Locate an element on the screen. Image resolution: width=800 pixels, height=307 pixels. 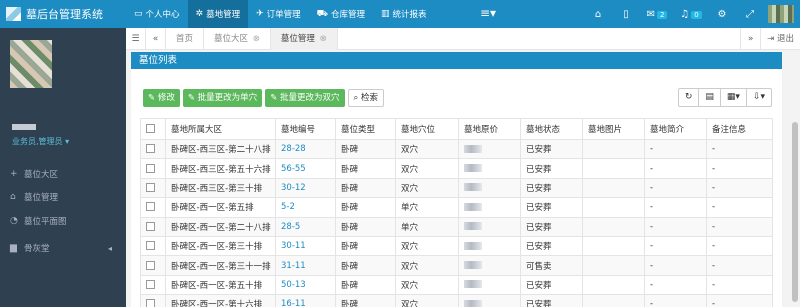
chevron-right-icon: ◂ is located at coordinates (109, 248).